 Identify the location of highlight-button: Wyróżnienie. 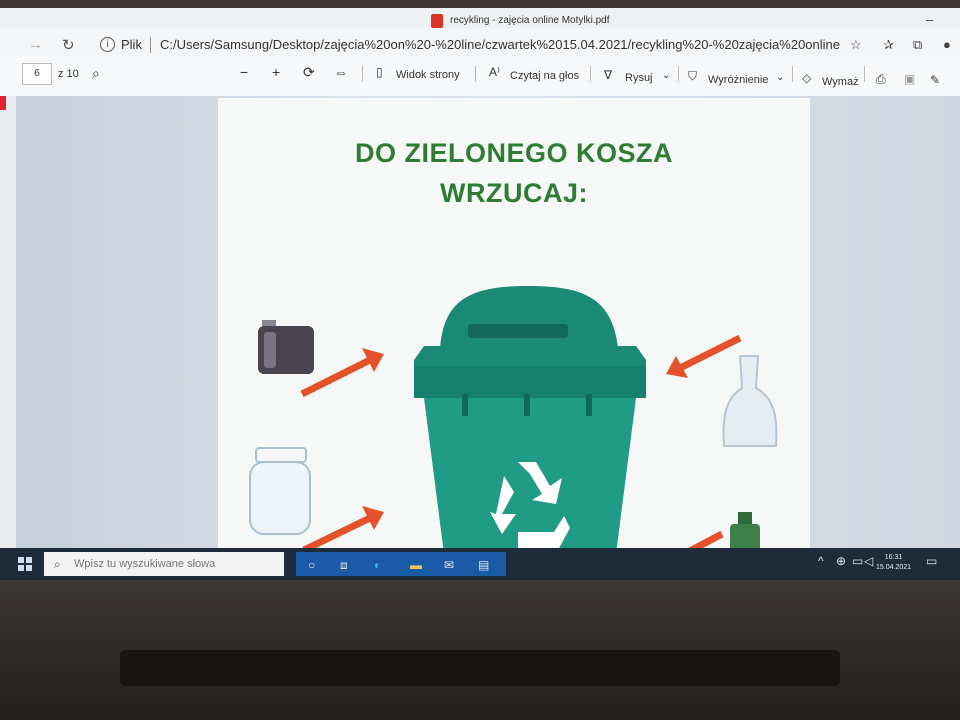
(738, 80).